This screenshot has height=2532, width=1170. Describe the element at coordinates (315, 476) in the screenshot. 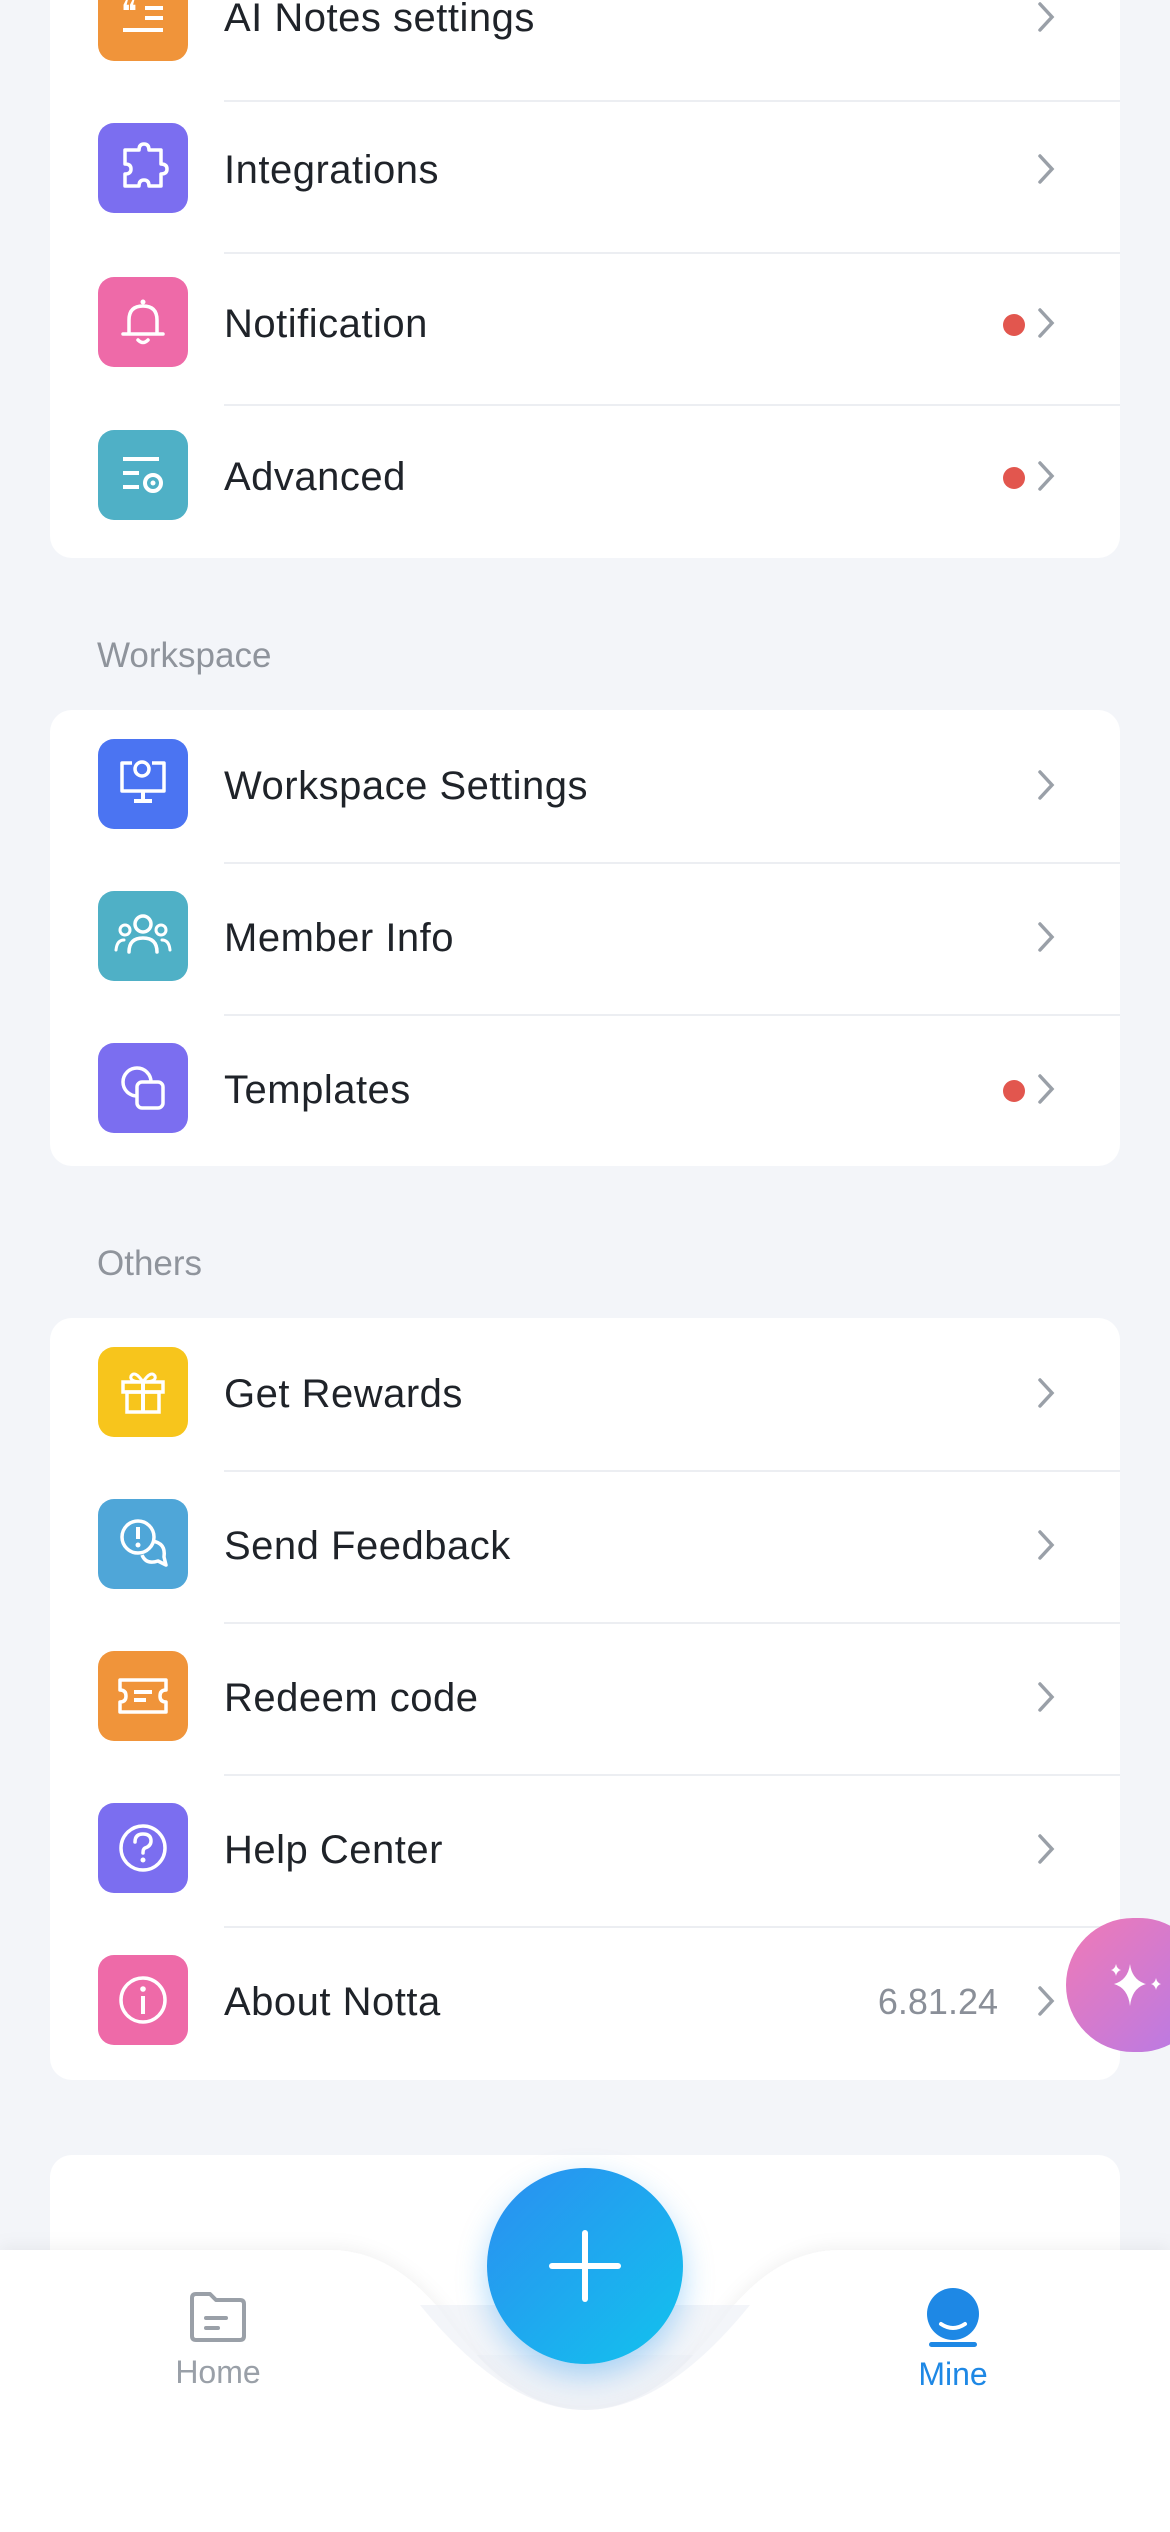

I see `row-label: Advanced` at that location.